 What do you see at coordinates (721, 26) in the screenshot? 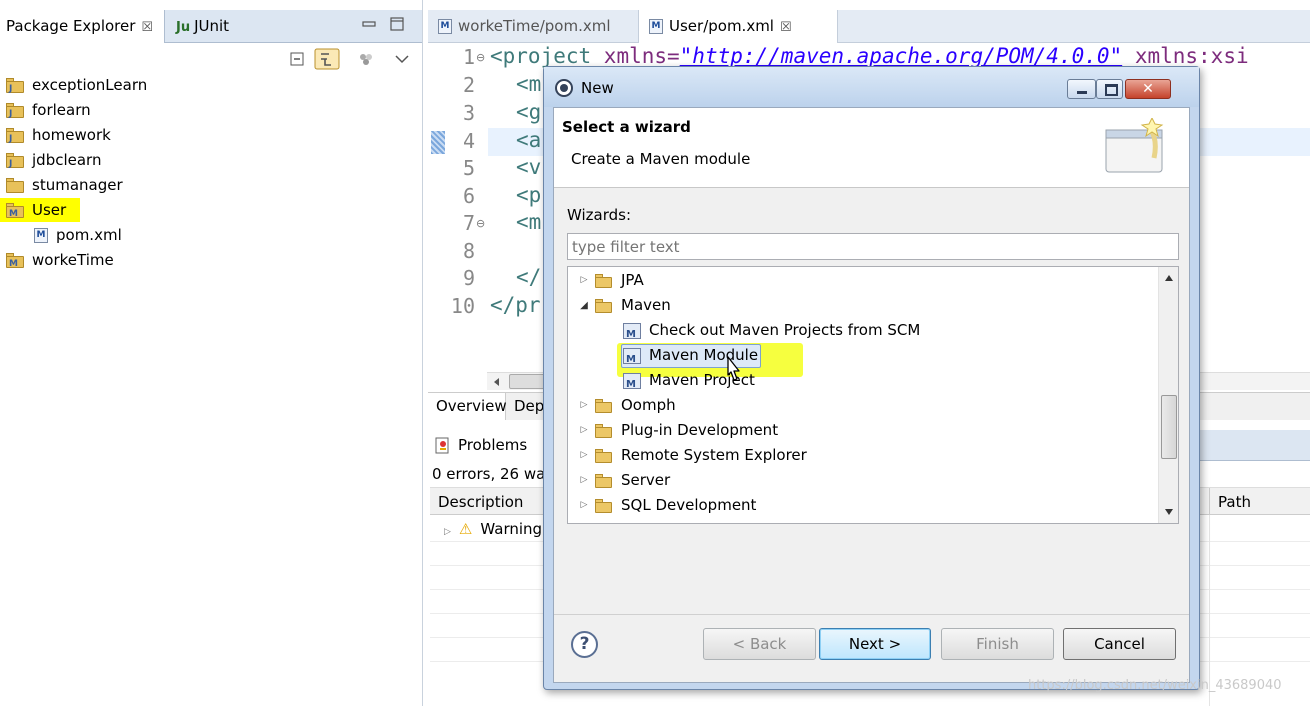
I see `tab-label: User/pom.xml` at bounding box center [721, 26].